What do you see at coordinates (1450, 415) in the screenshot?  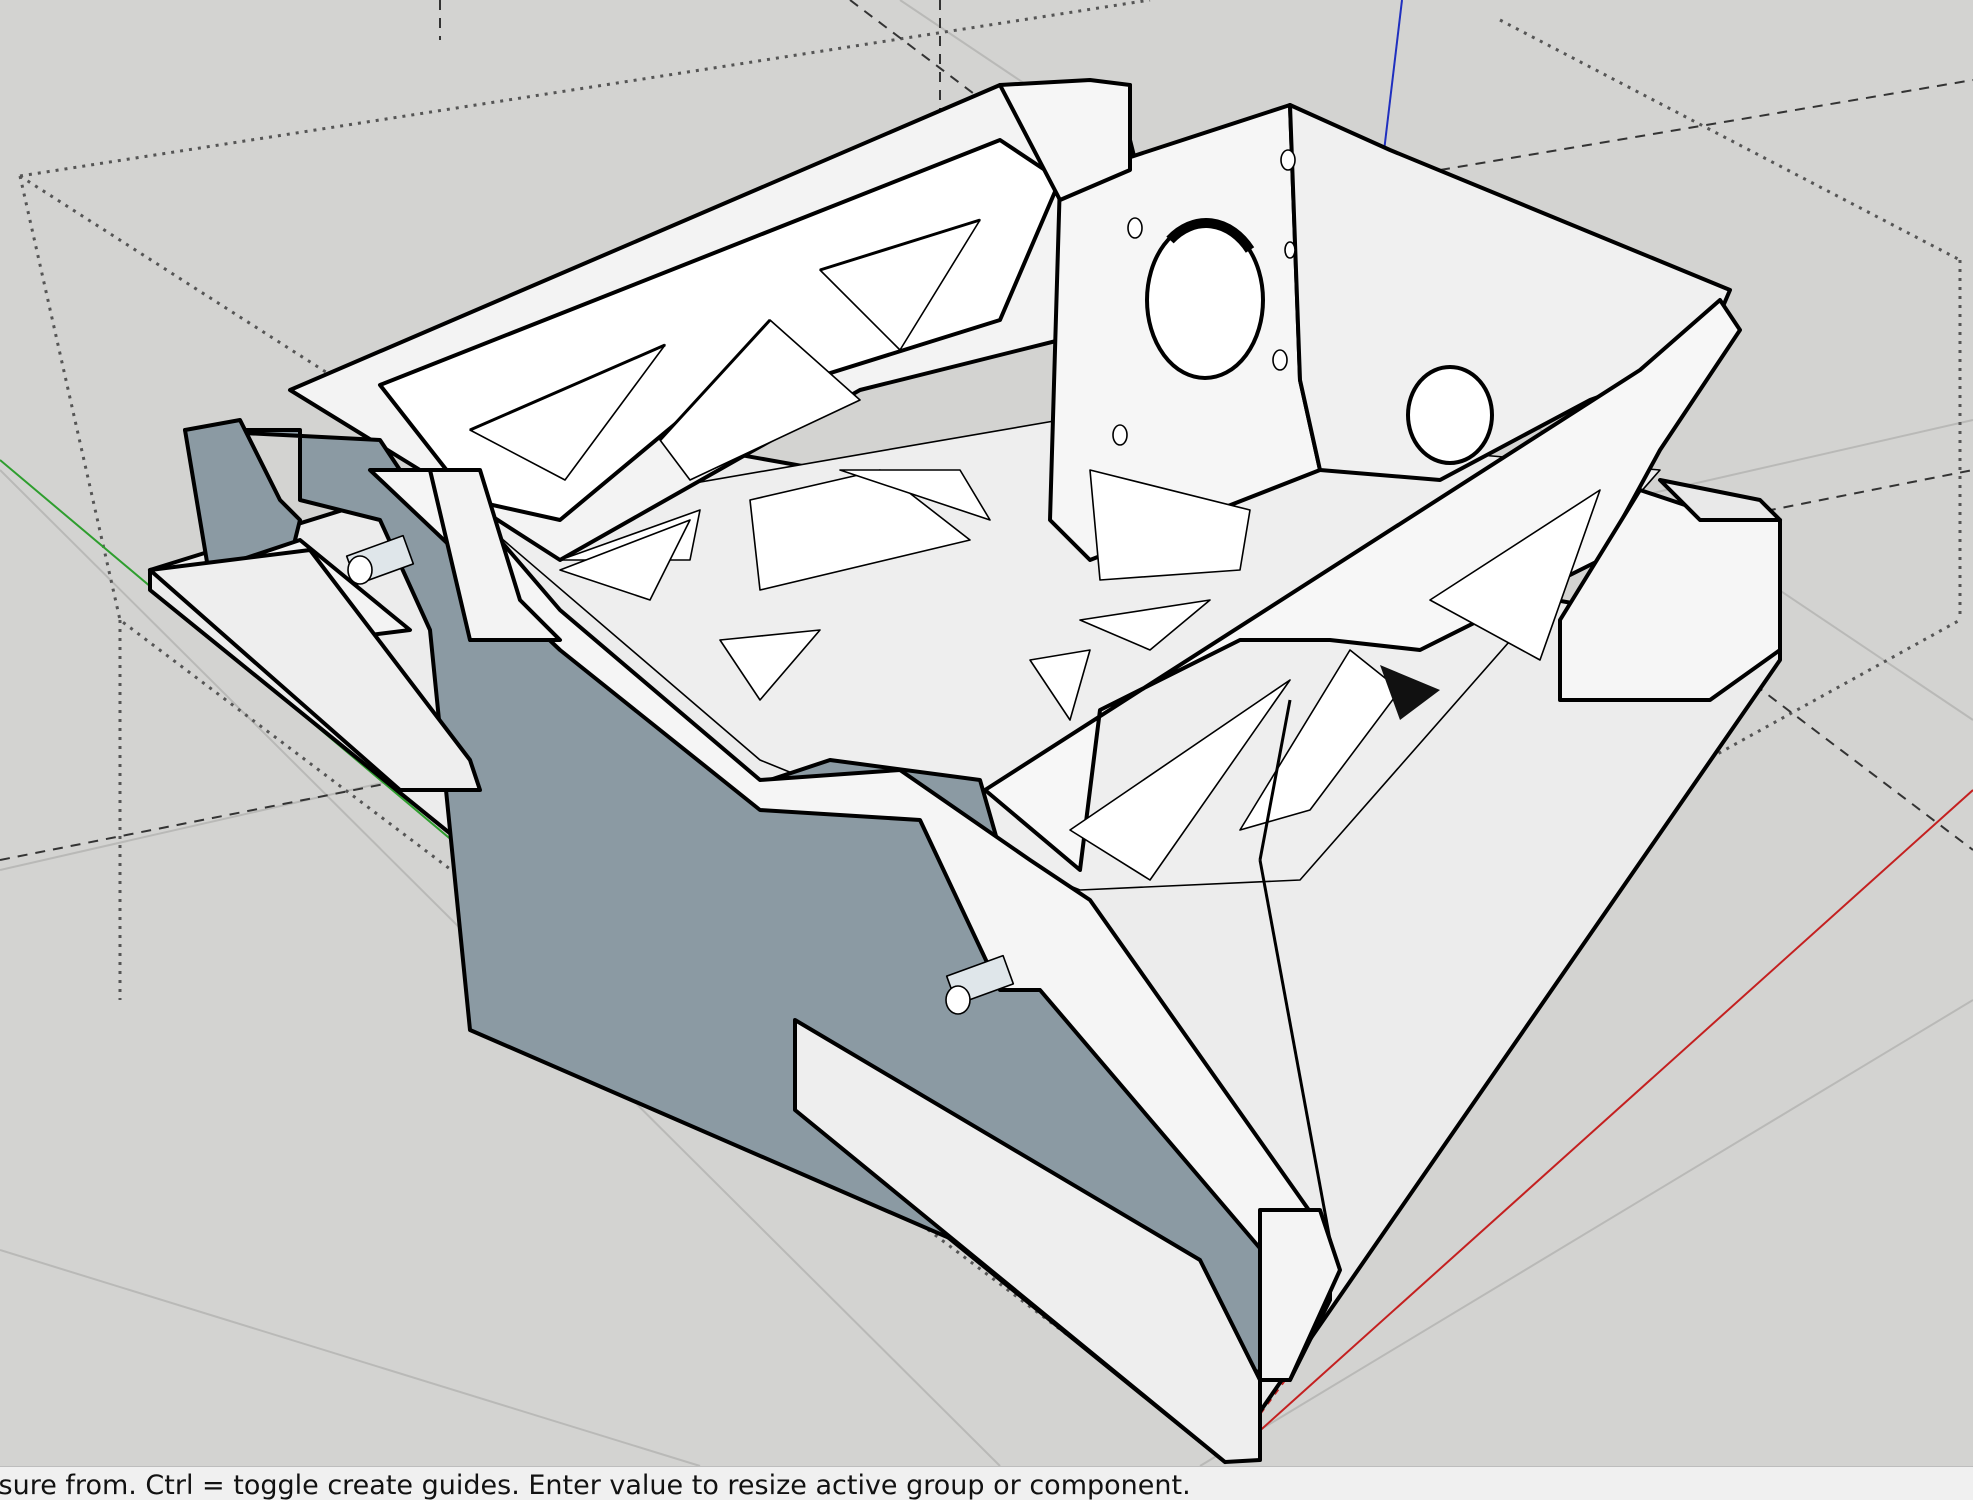 I see `shaft-hole` at bounding box center [1450, 415].